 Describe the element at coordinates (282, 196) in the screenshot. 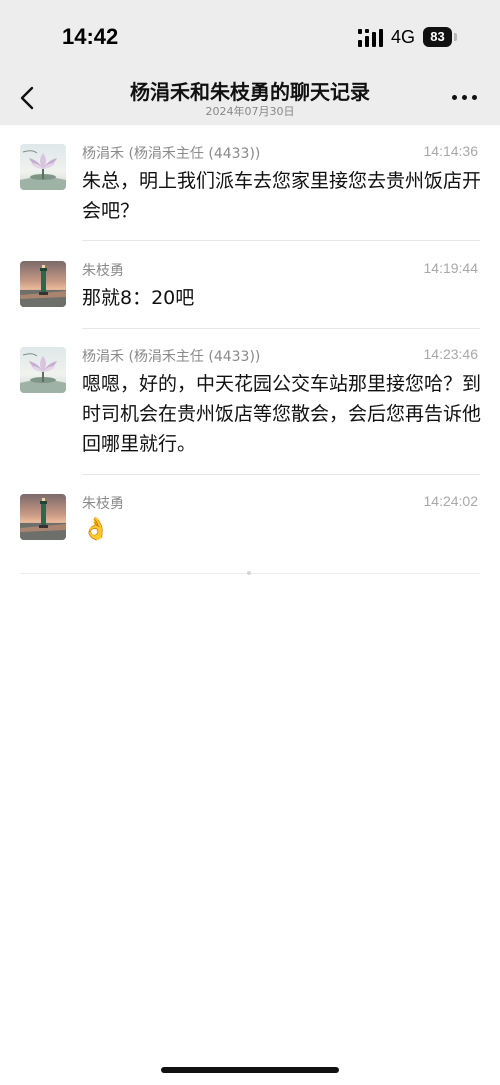

I see `message-text: 朱总，明上我们派车去您家里接您去贵州饭店开会吧？` at that location.